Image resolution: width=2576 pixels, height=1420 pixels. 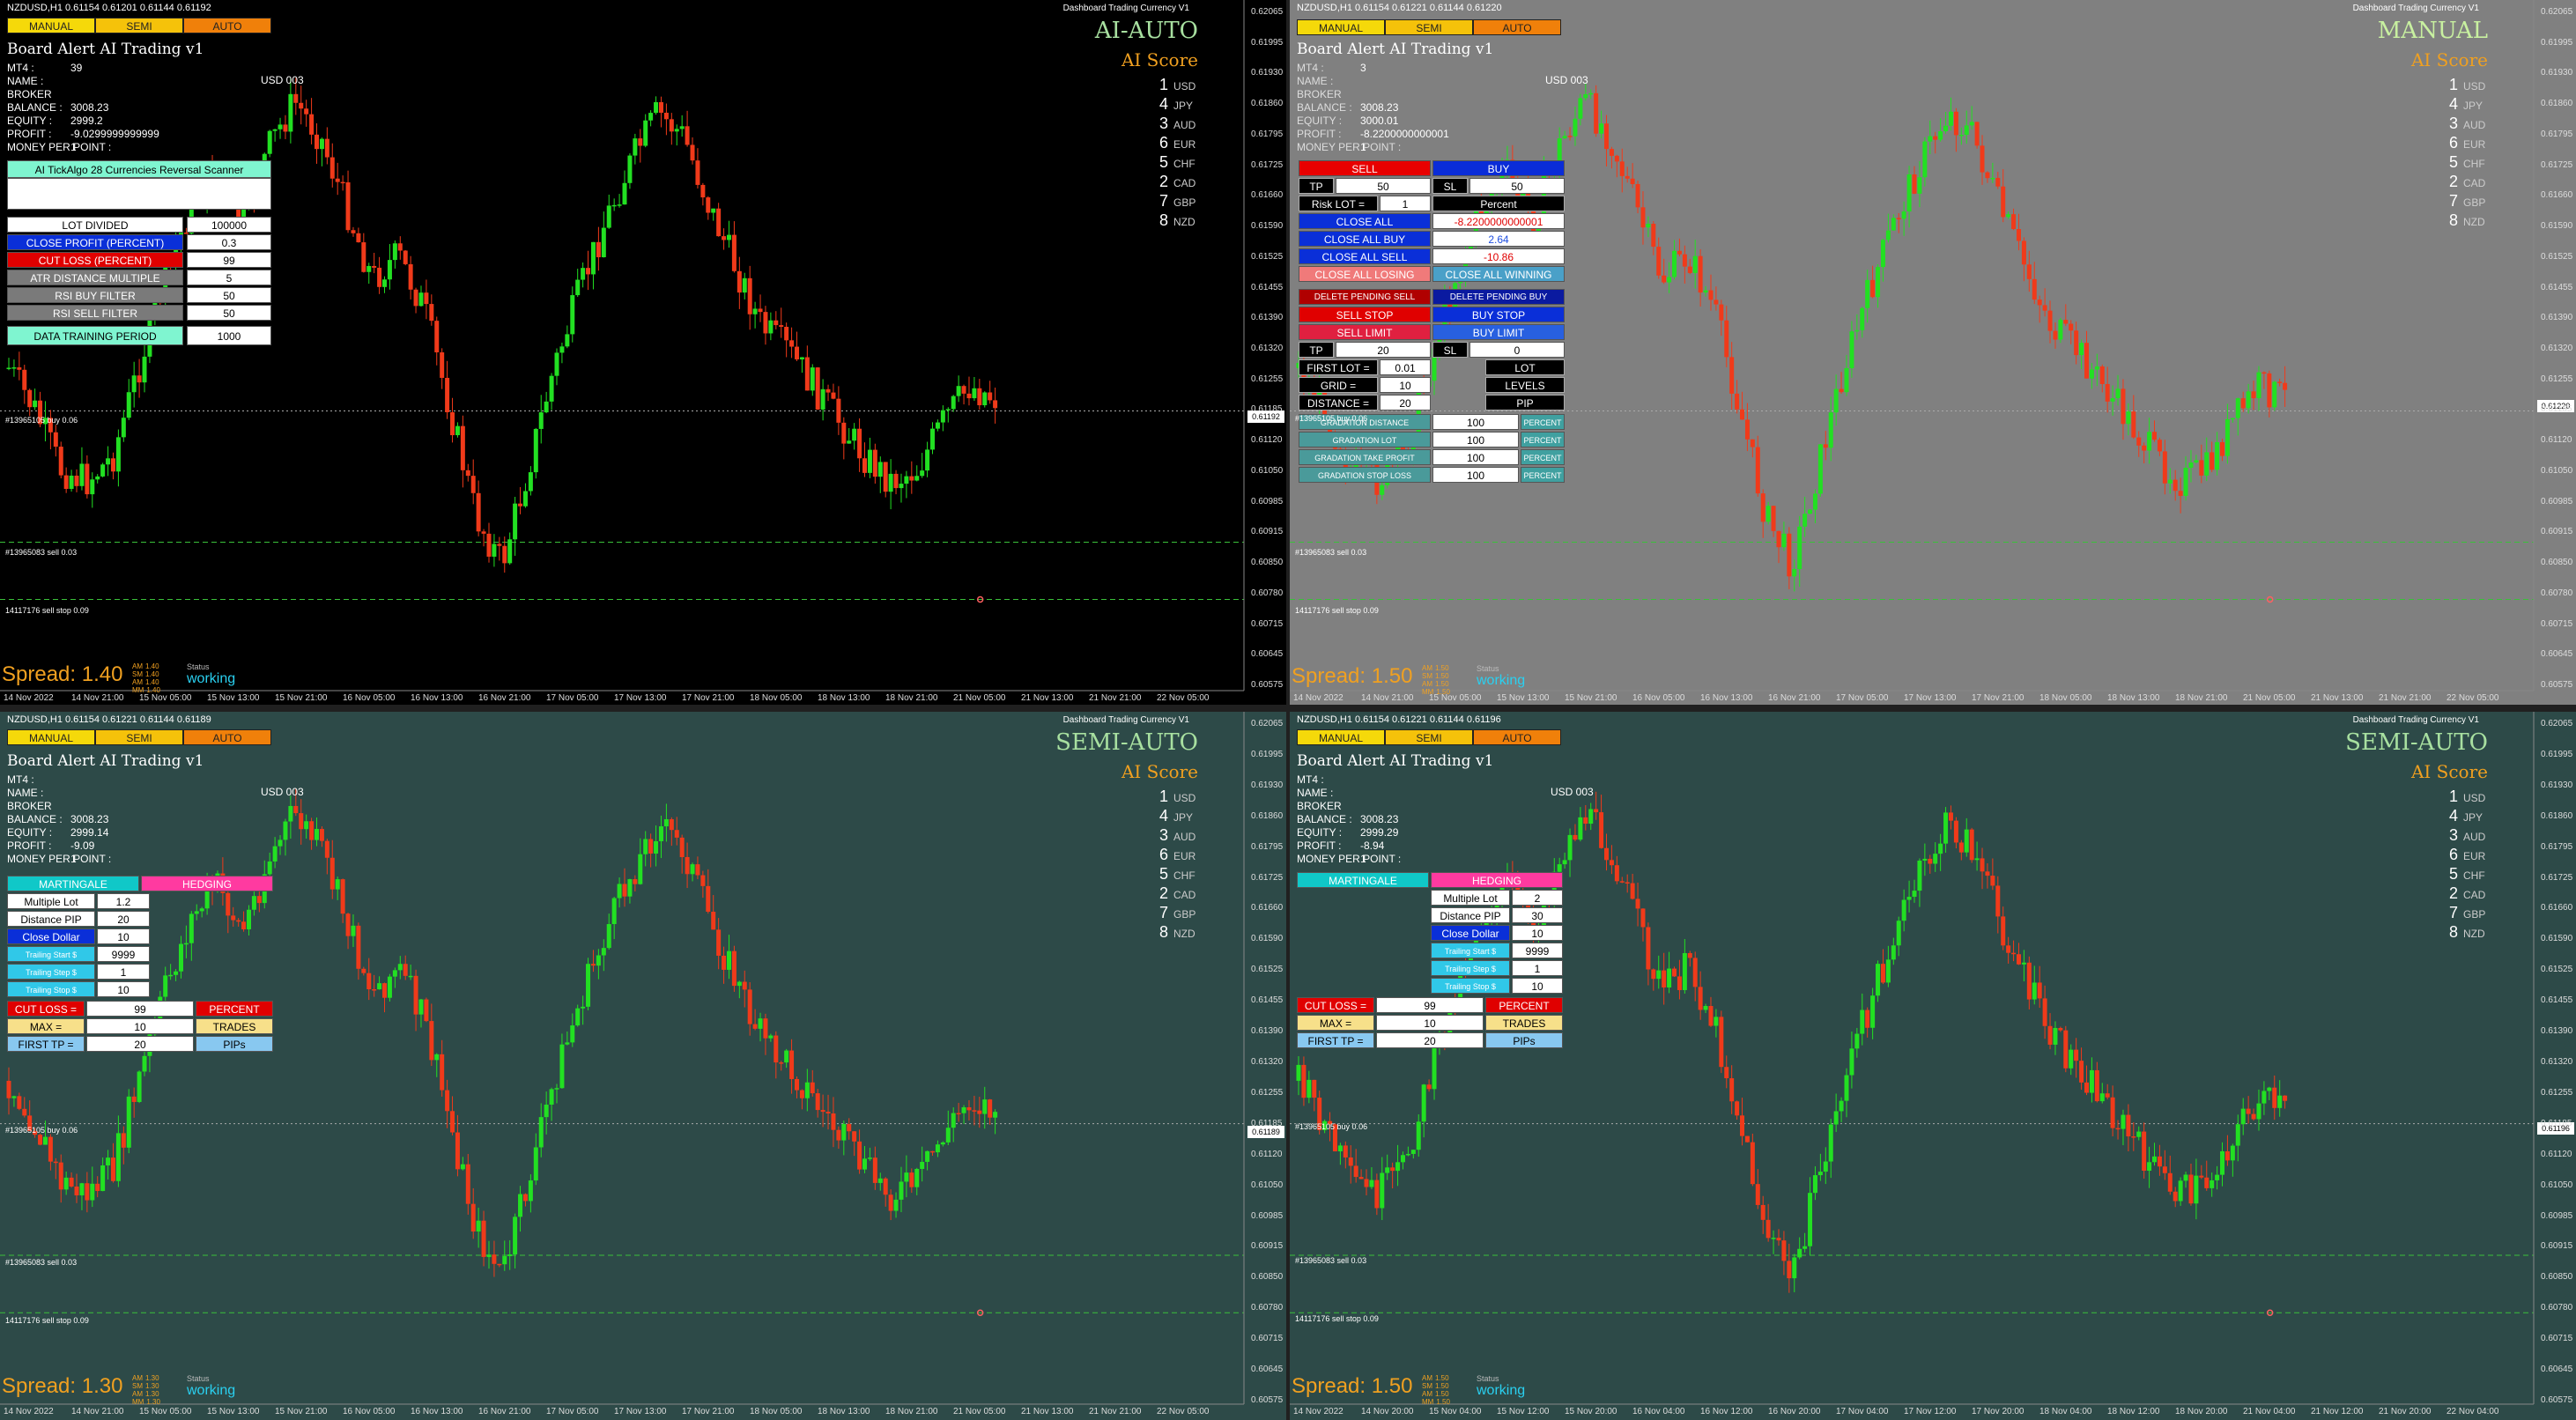 What do you see at coordinates (1543, 422) in the screenshot?
I see `gradation-unit: PERCENT` at bounding box center [1543, 422].